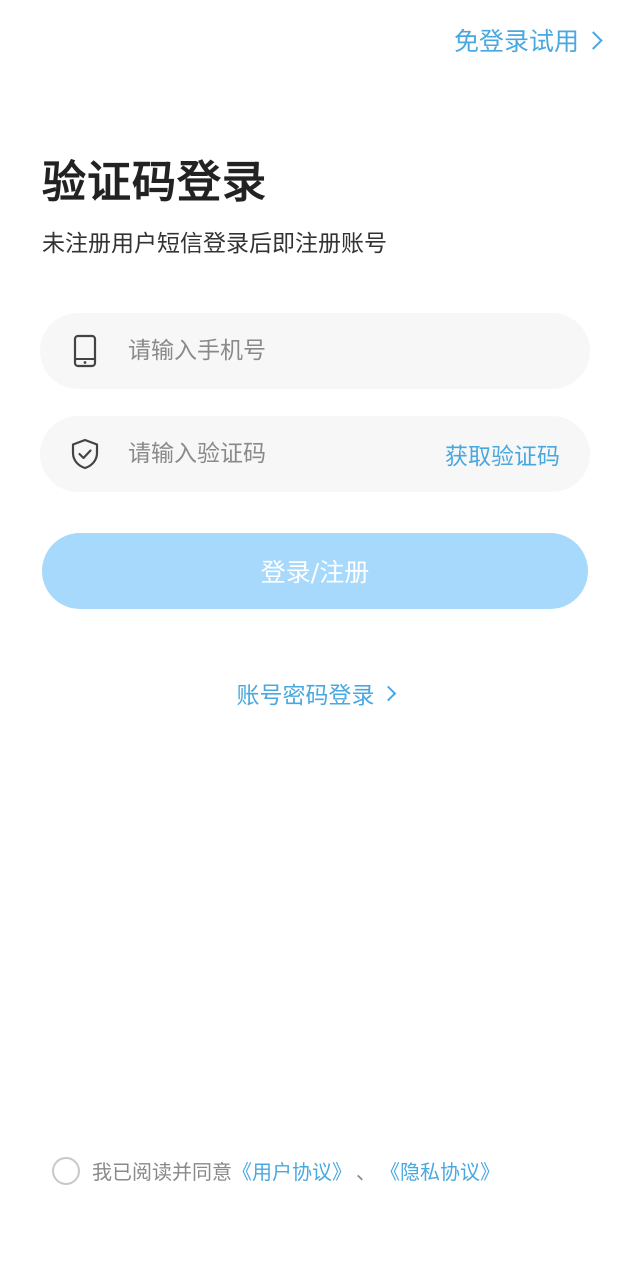 This screenshot has height=1280, width=630. What do you see at coordinates (502, 454) in the screenshot?
I see `get-code-button: 获取验证码` at bounding box center [502, 454].